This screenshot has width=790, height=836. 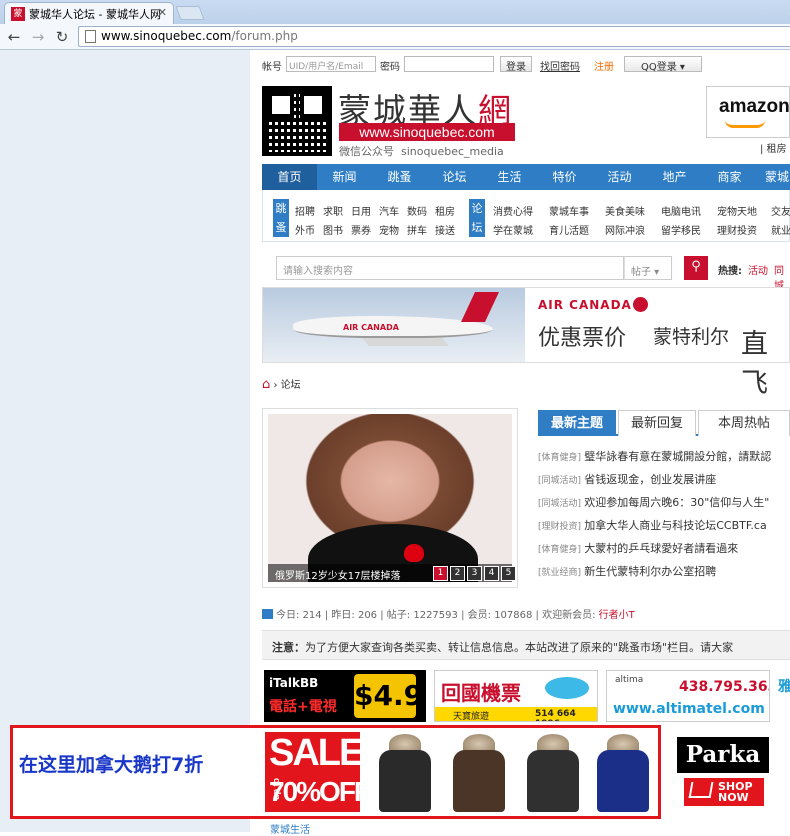 I want to click on nav-item-events: 活动, so click(x=619, y=177).